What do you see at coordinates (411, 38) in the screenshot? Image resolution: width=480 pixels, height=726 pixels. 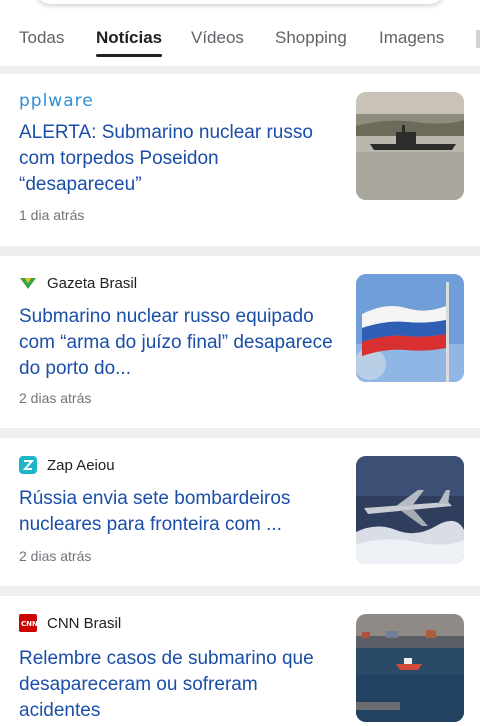 I see `tab-imagens: Imagens` at bounding box center [411, 38].